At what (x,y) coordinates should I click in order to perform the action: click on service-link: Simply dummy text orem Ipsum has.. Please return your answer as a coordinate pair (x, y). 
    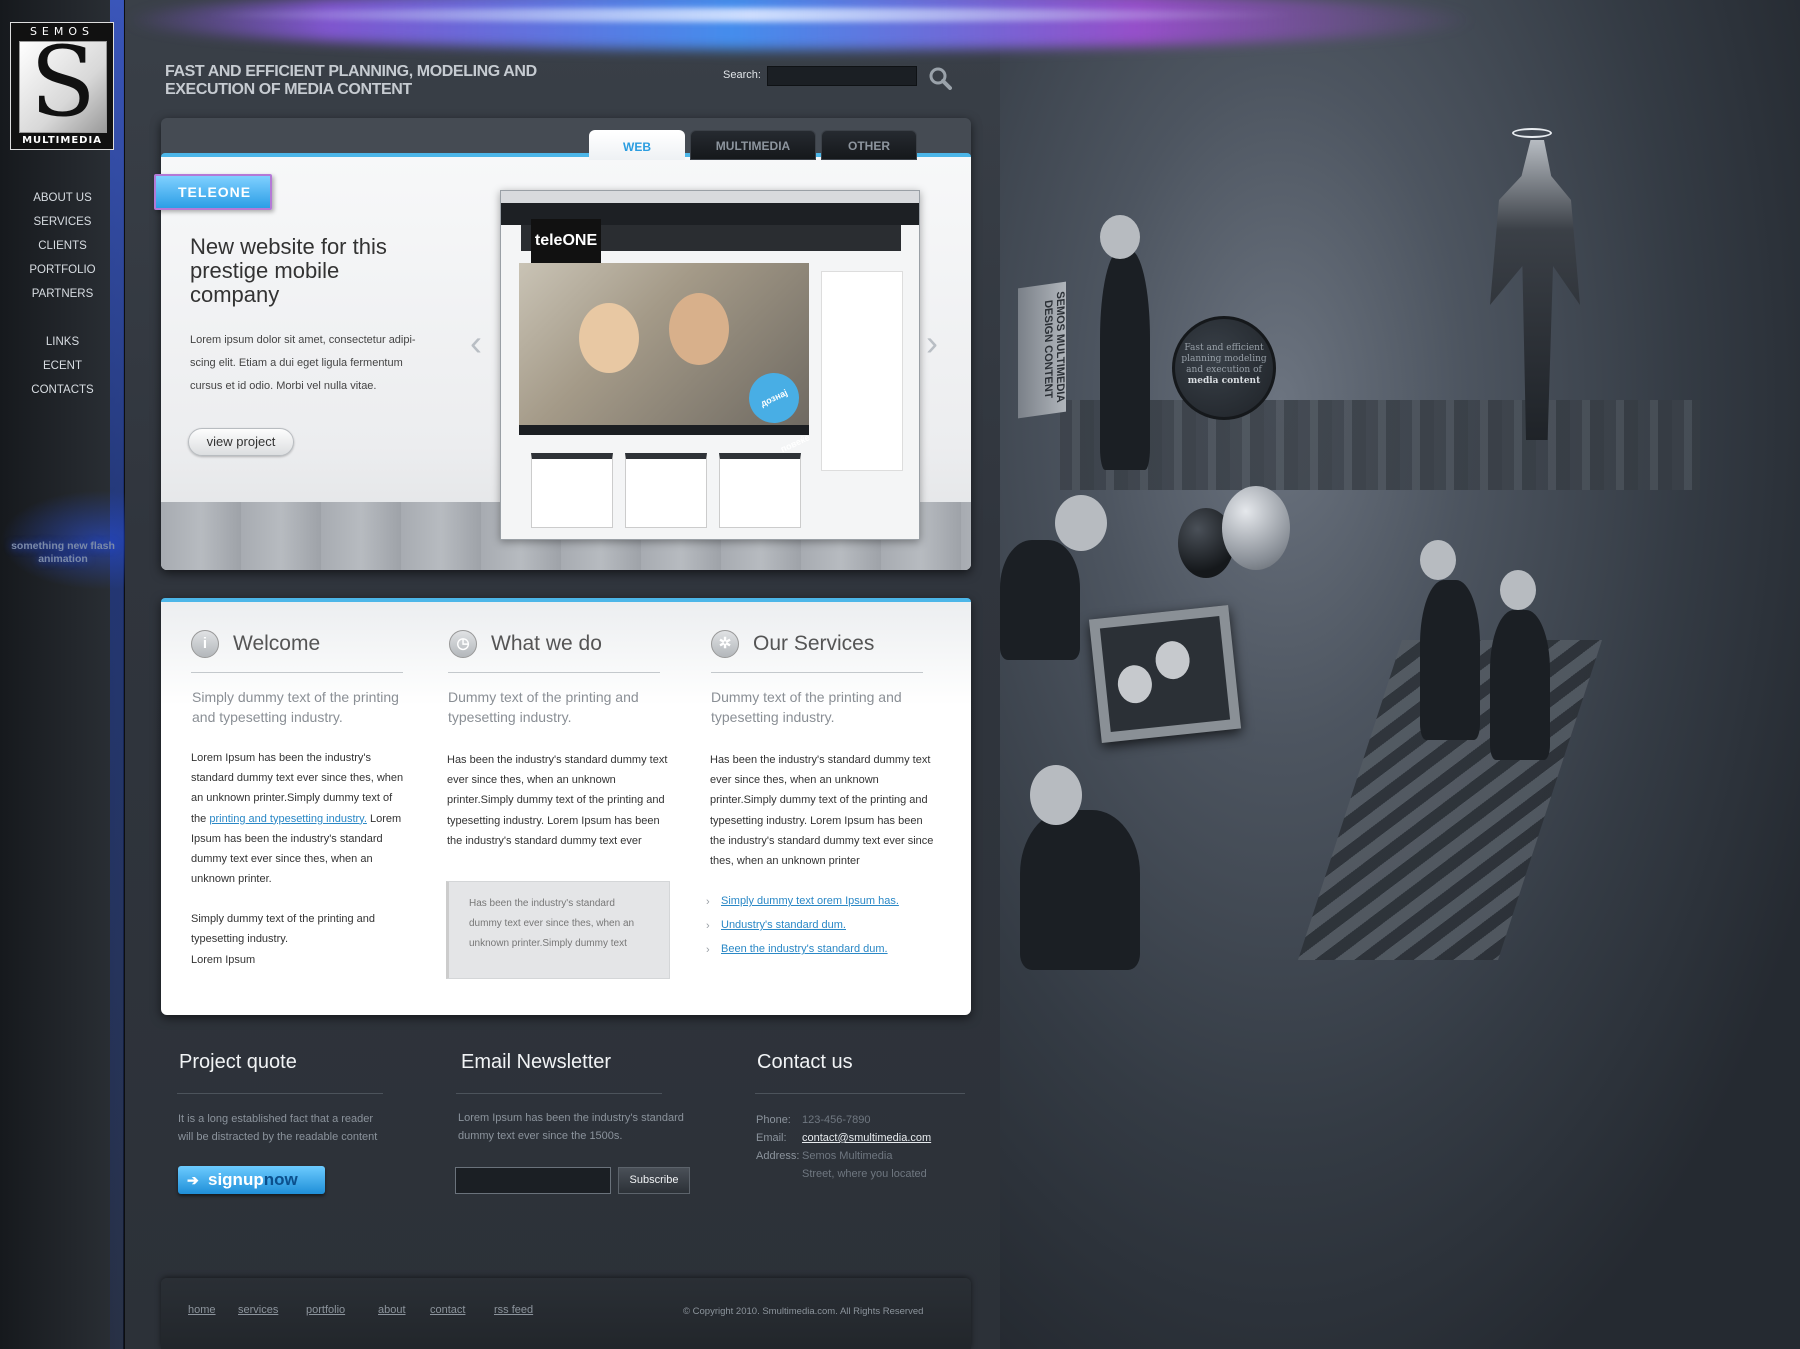
    Looking at the image, I should click on (810, 901).